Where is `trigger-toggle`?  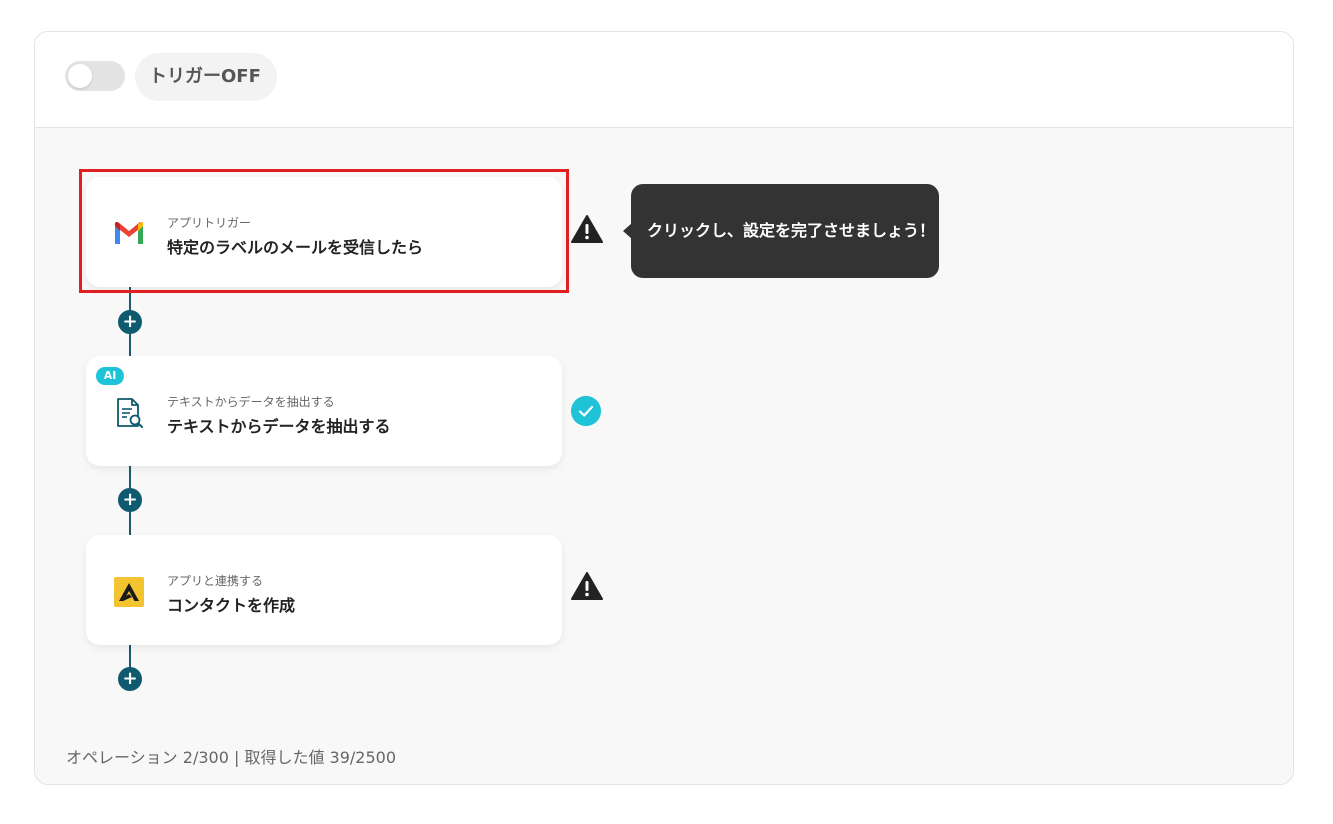
trigger-toggle is located at coordinates (95, 76).